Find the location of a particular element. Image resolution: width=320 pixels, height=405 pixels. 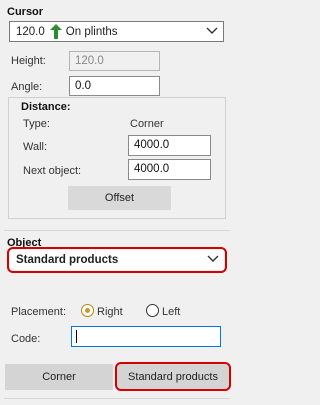

cursor-mode-dropdown: 120.0 On plinths is located at coordinates (116, 31).